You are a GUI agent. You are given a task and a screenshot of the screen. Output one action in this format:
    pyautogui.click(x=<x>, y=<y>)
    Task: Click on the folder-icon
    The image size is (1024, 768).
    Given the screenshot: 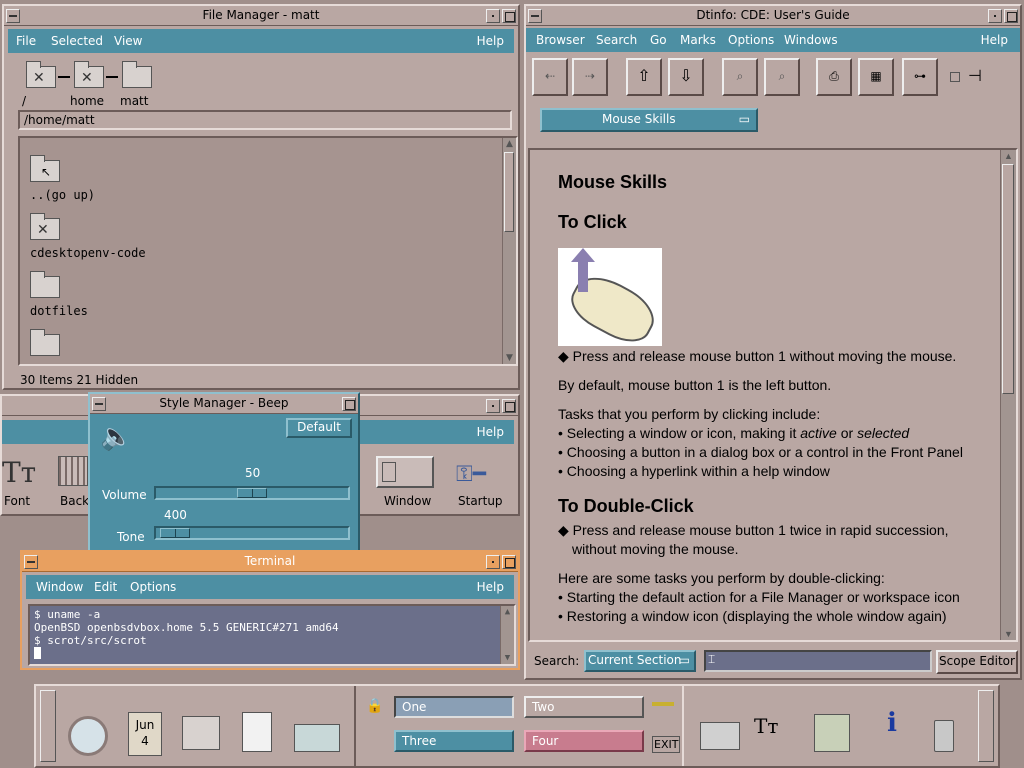 What is the action you would take?
    pyautogui.click(x=45, y=342)
    